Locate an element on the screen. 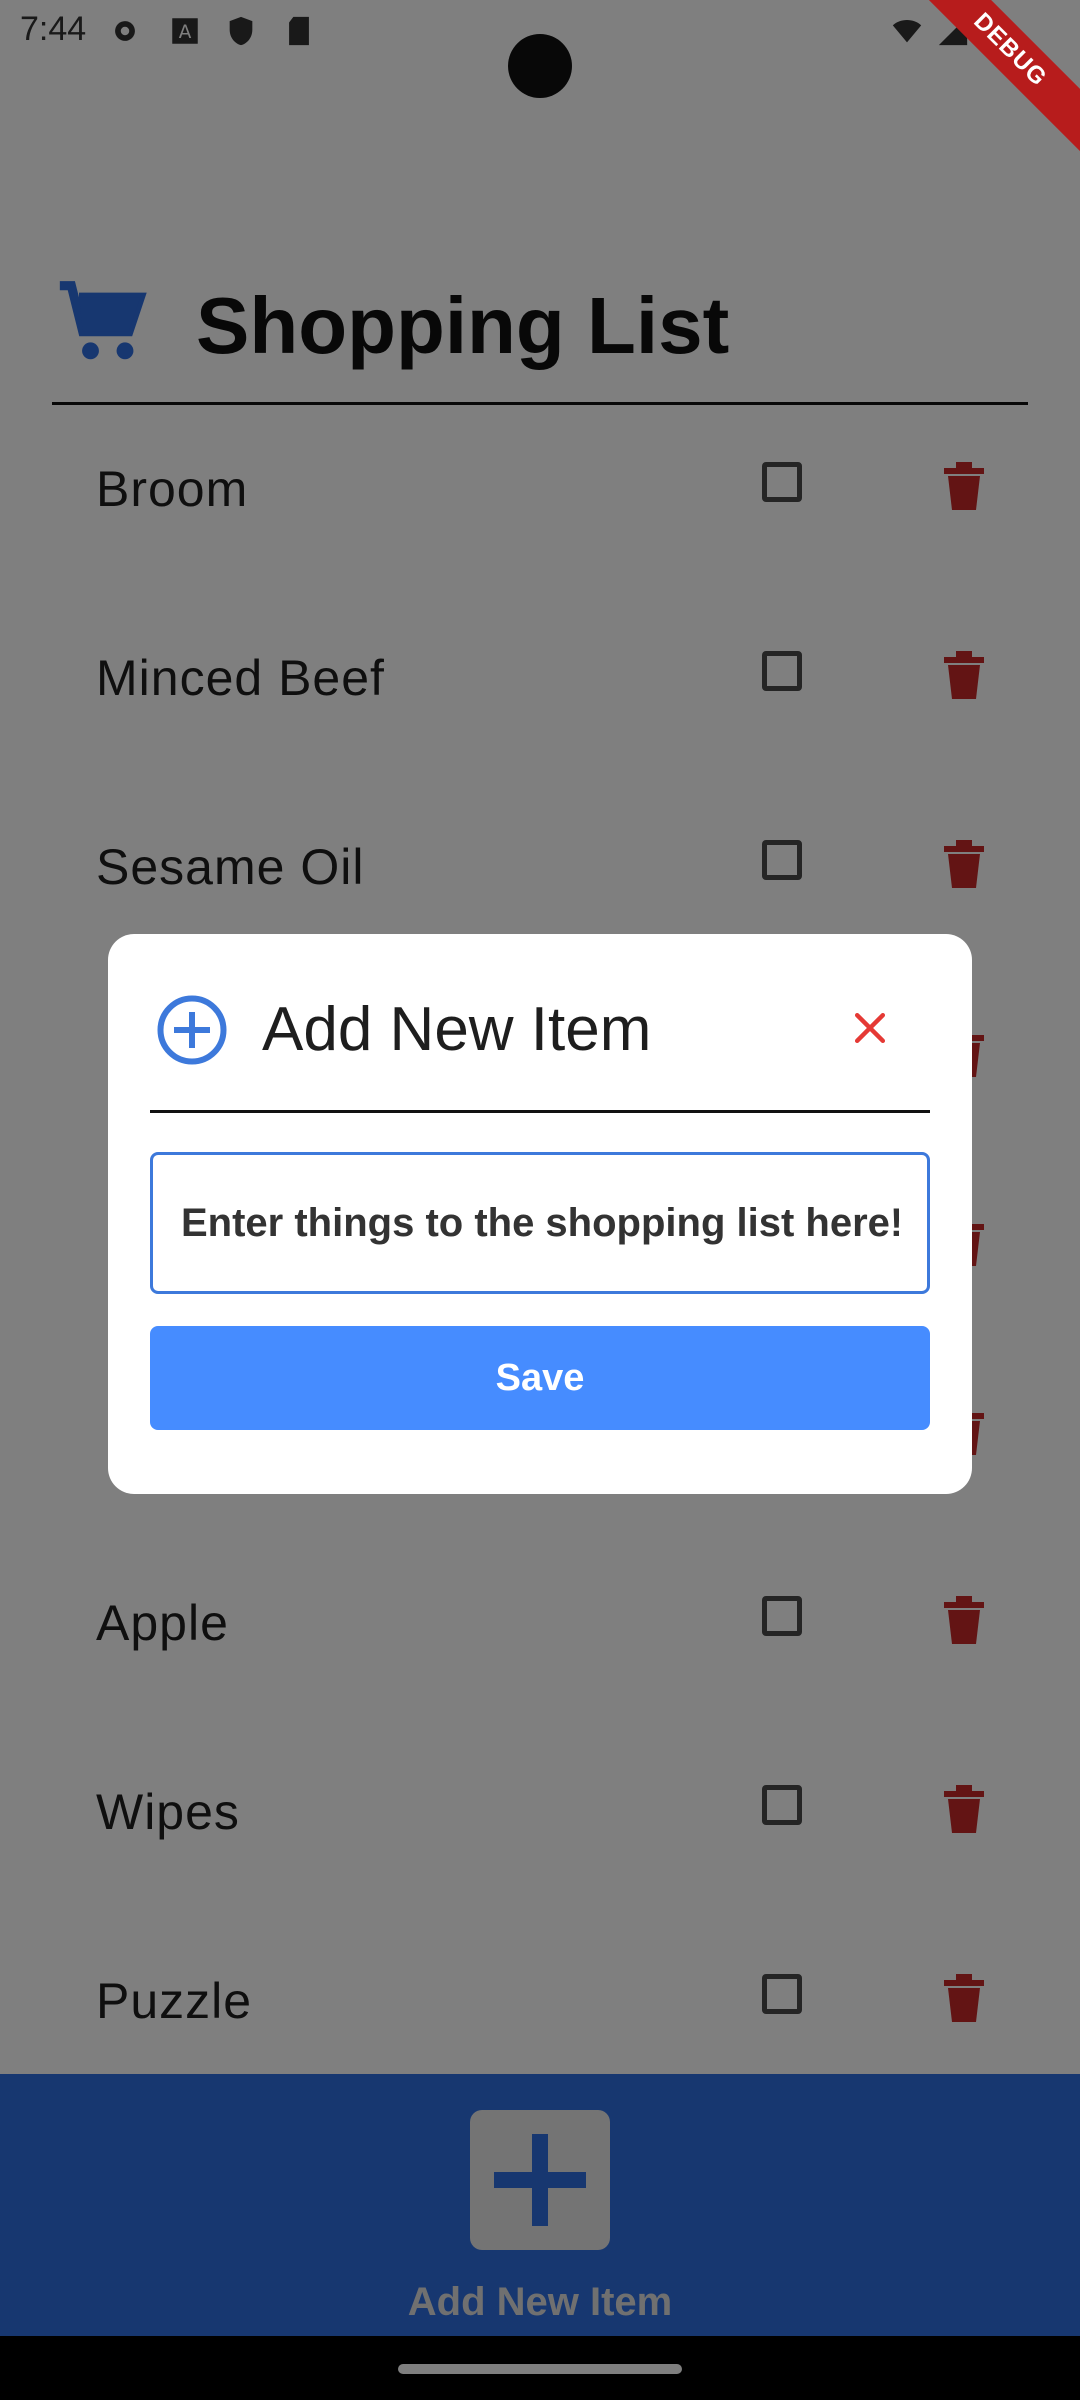 The height and width of the screenshot is (2400, 1080). save-button: Save is located at coordinates (540, 1378).